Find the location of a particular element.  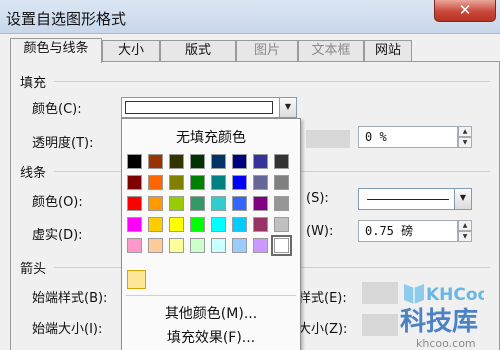

fill-color-preview is located at coordinates (199, 107).